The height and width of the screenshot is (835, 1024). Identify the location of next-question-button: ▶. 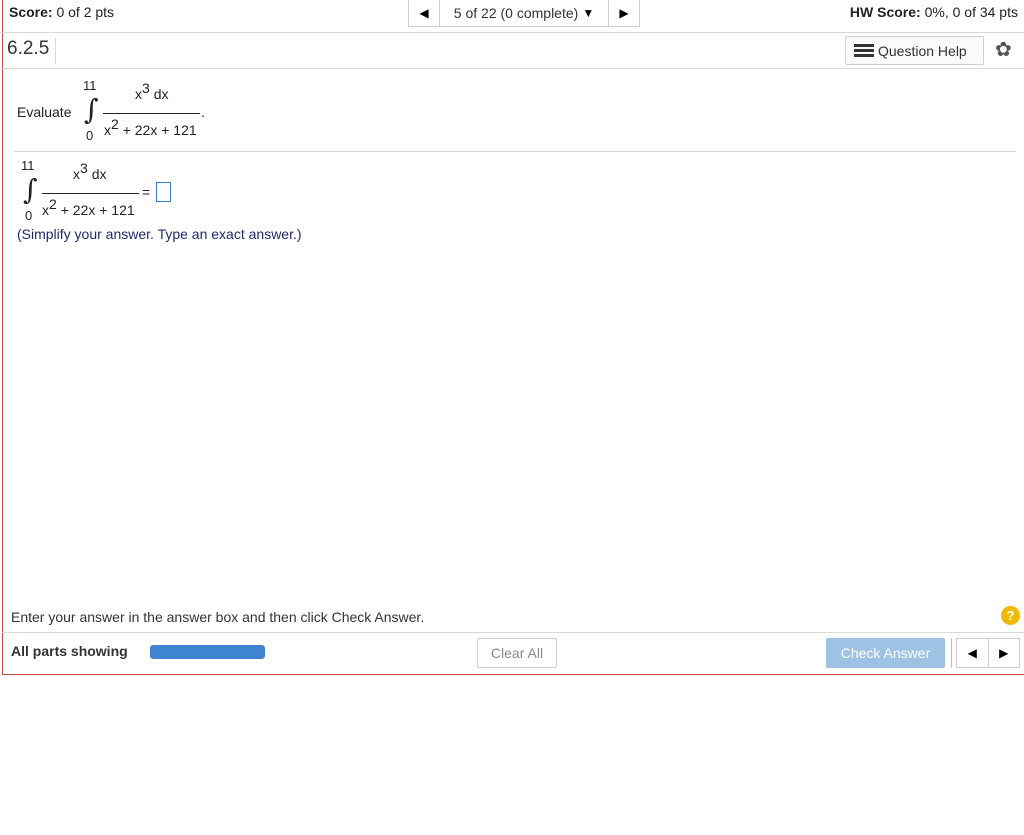
(623, 13).